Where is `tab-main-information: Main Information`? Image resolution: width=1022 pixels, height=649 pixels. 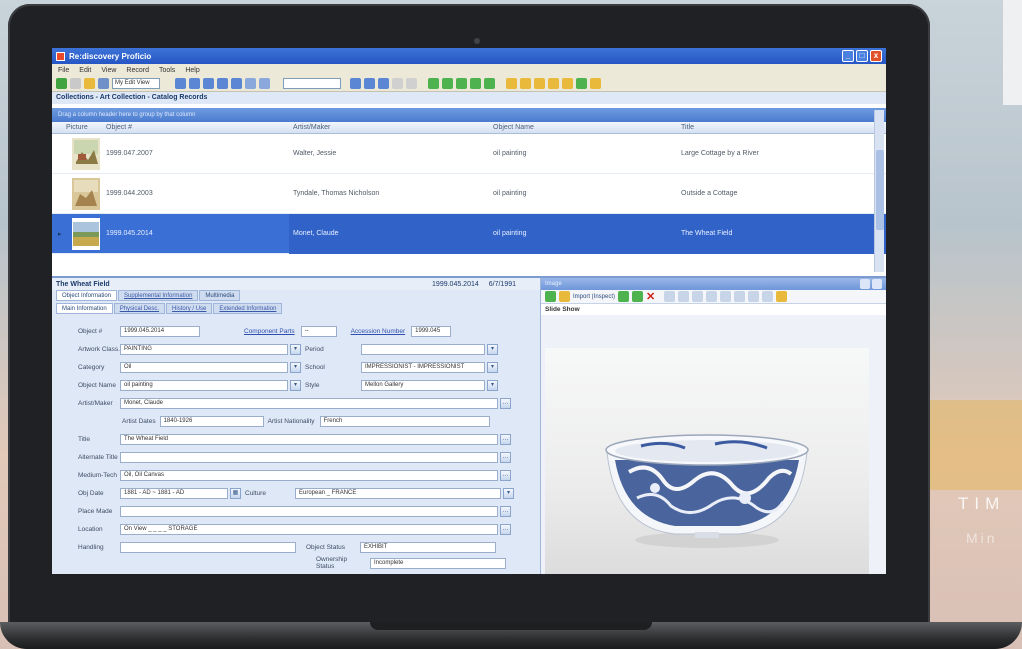 tab-main-information: Main Information is located at coordinates (84, 308).